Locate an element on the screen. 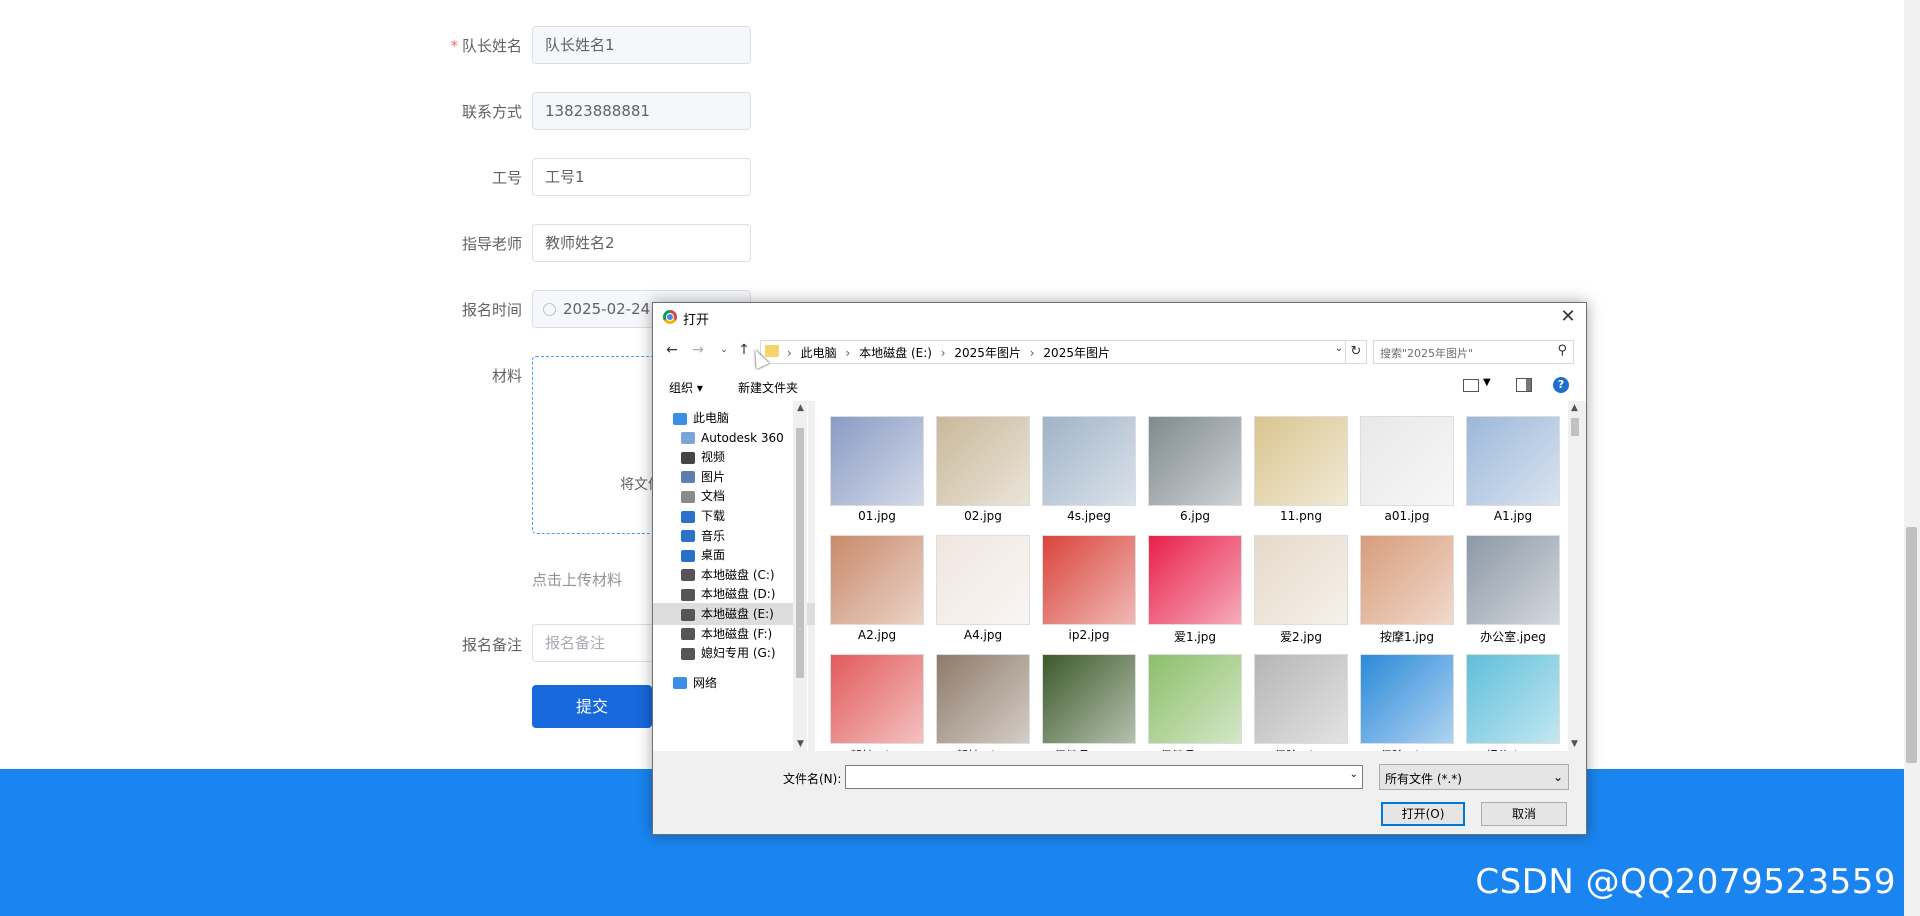  back-icon: ← is located at coordinates (672, 350).